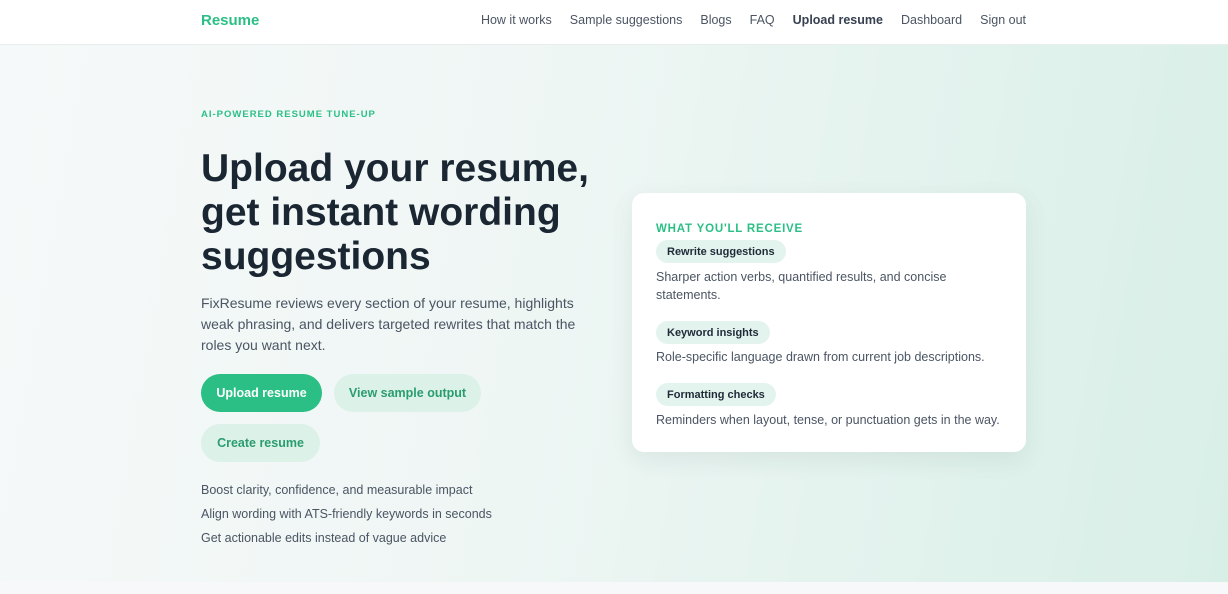  Describe the element at coordinates (716, 394) in the screenshot. I see `chip-formatting-checks: Formatting checks` at that location.